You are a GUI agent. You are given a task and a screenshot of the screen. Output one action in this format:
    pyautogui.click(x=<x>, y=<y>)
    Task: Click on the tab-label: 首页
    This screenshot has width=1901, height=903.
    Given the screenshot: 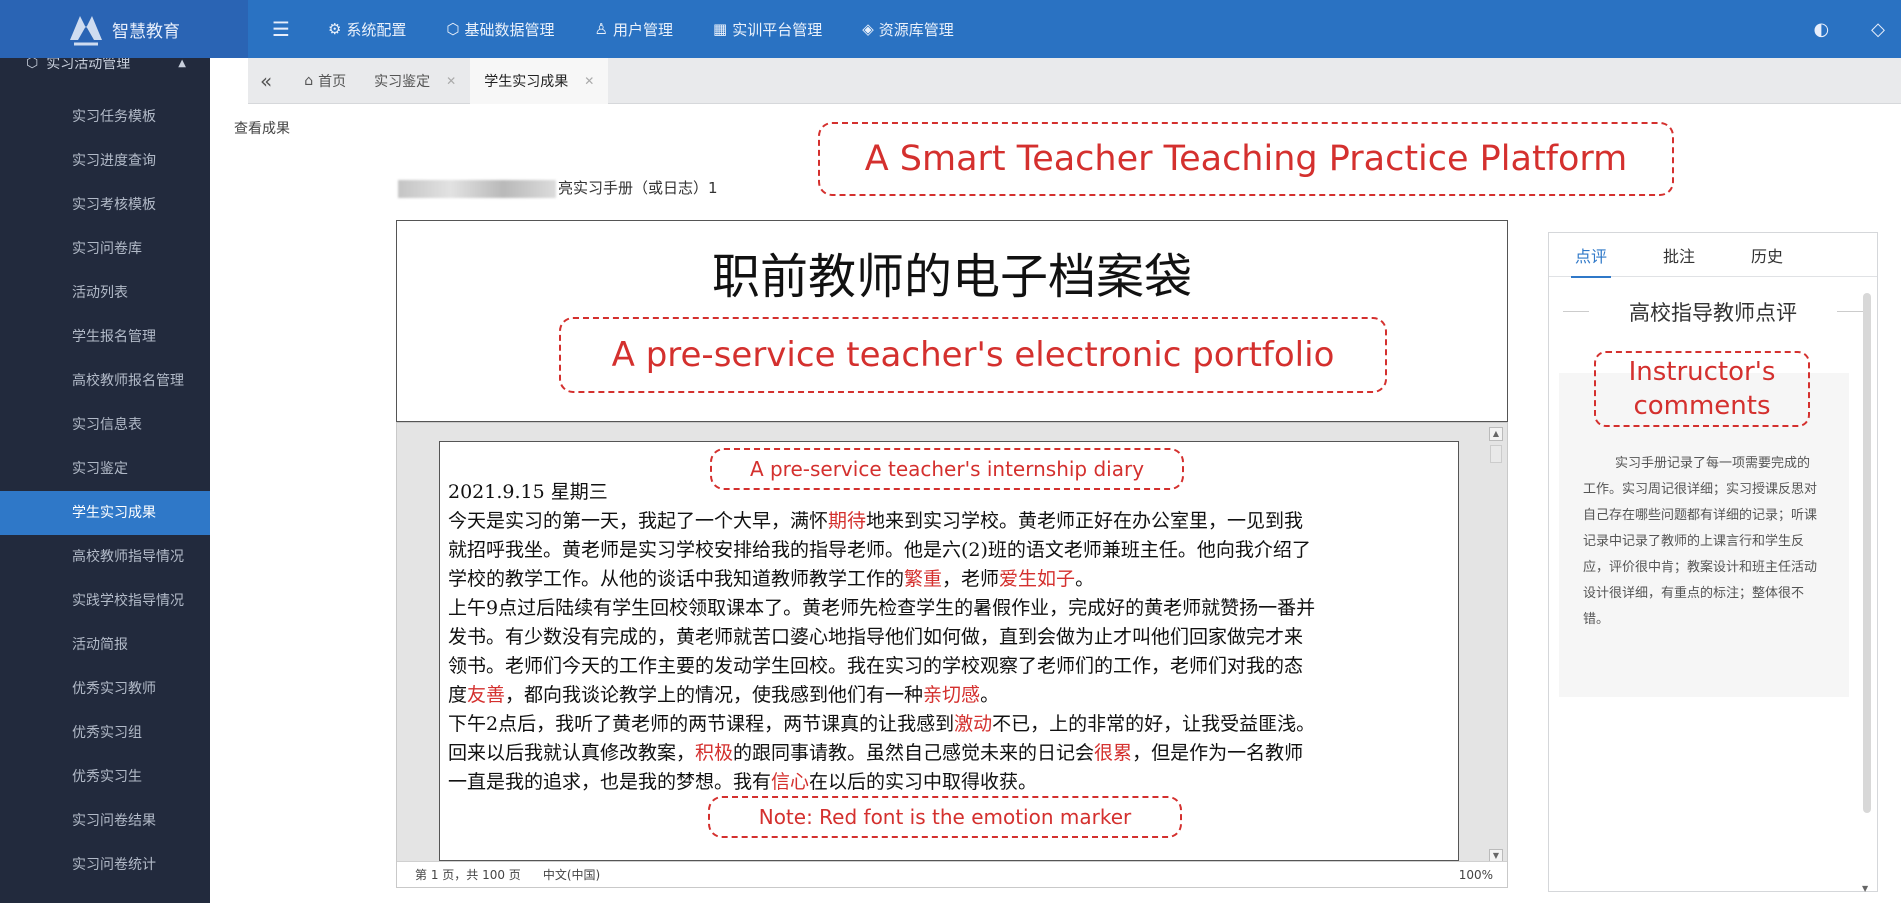 What is the action you would take?
    pyautogui.click(x=332, y=81)
    